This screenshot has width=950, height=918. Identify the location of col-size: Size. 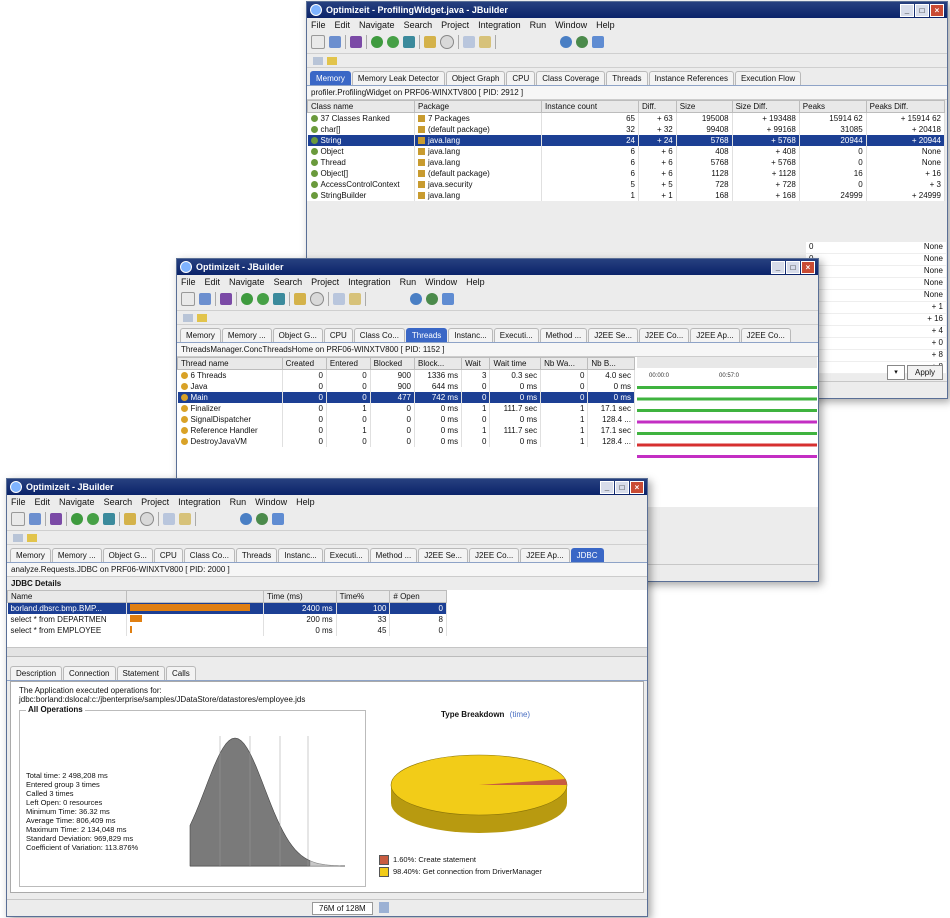
(704, 106).